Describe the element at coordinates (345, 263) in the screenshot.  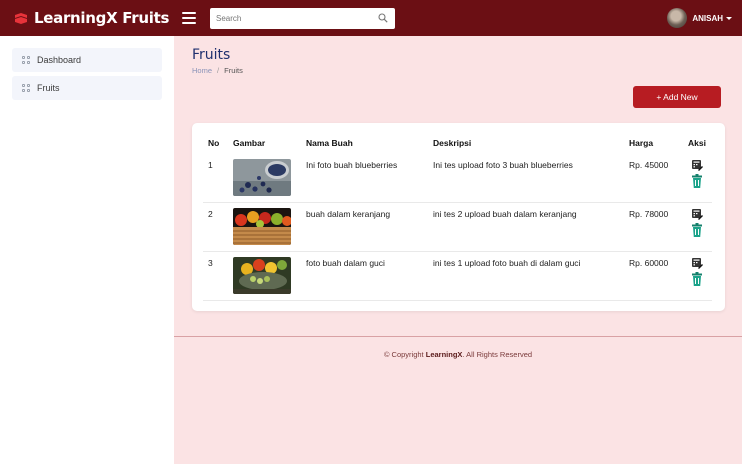
I see `fruit-name: foto buah dalam guci` at that location.